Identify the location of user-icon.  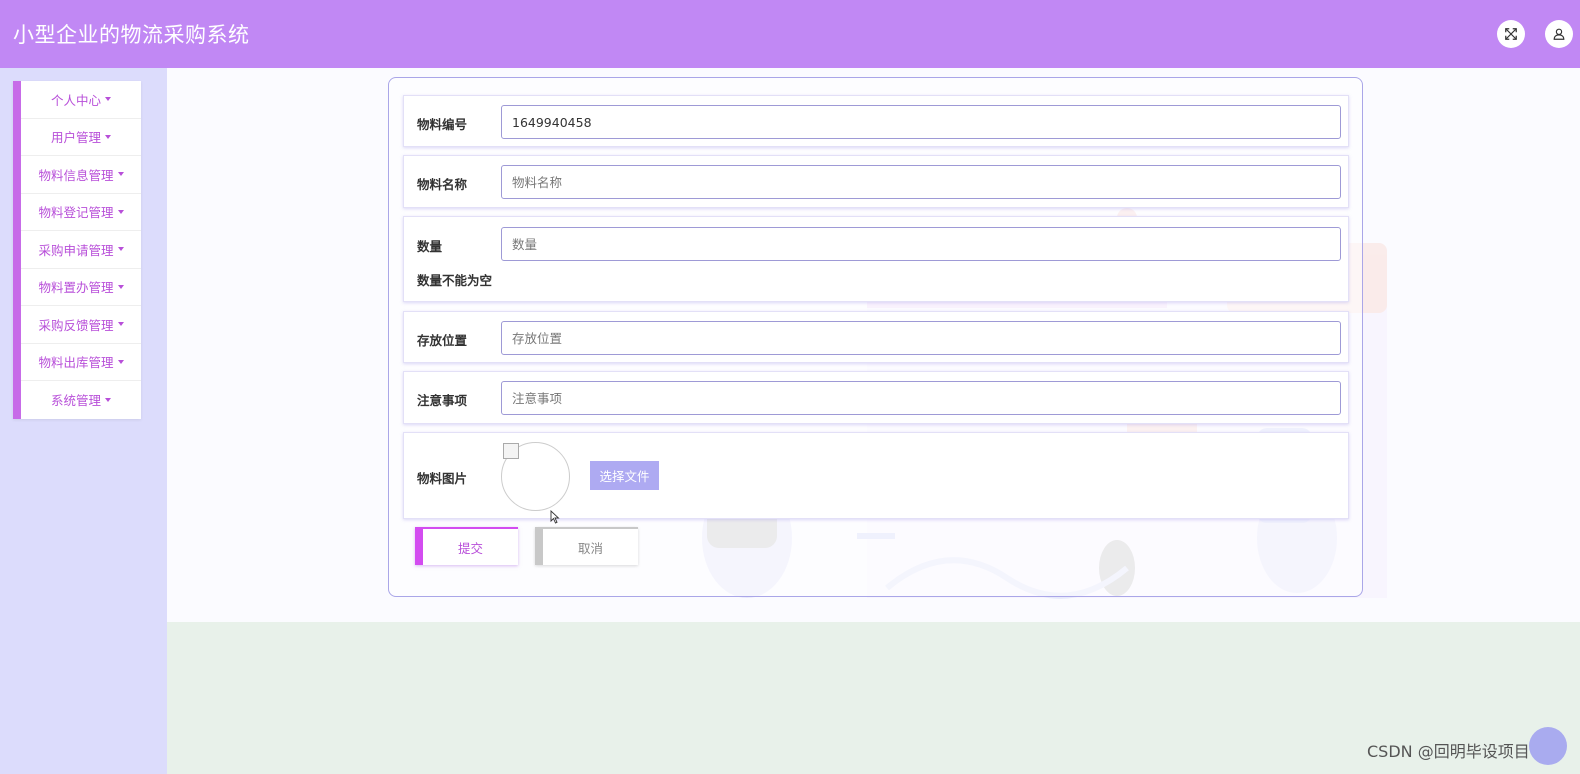
(1559, 34).